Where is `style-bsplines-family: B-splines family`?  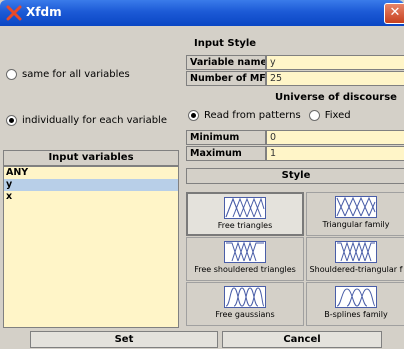
style-bsplines-family: B-splines family is located at coordinates (355, 304).